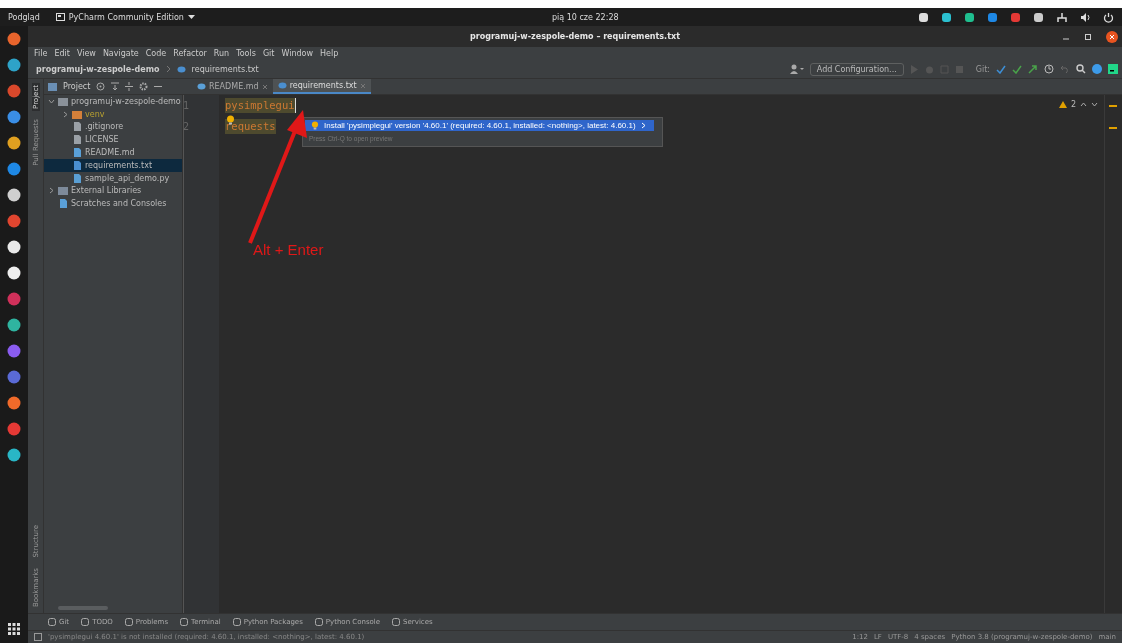 Image resolution: width=1130 pixels, height=643 pixels. What do you see at coordinates (120, 53) in the screenshot?
I see `menu-item: Navigate` at bounding box center [120, 53].